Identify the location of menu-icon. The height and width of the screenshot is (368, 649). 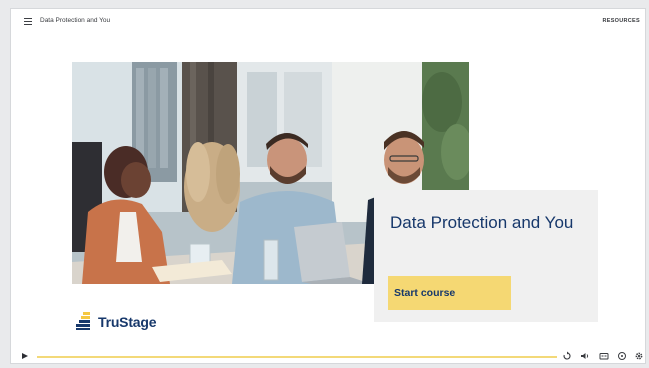
(28, 22).